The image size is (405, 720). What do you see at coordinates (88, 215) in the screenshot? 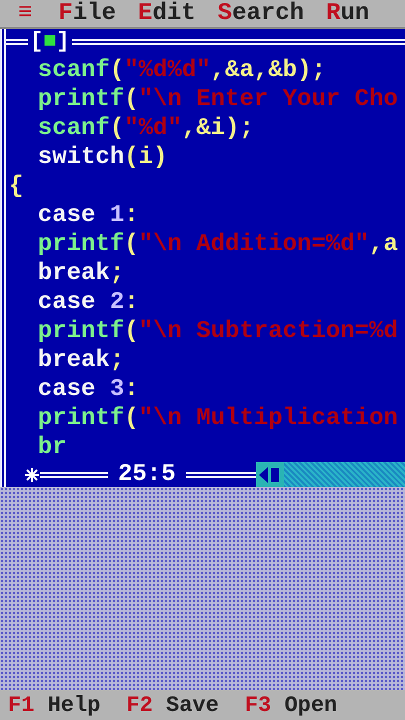
I see `code-line: case 1:` at bounding box center [88, 215].